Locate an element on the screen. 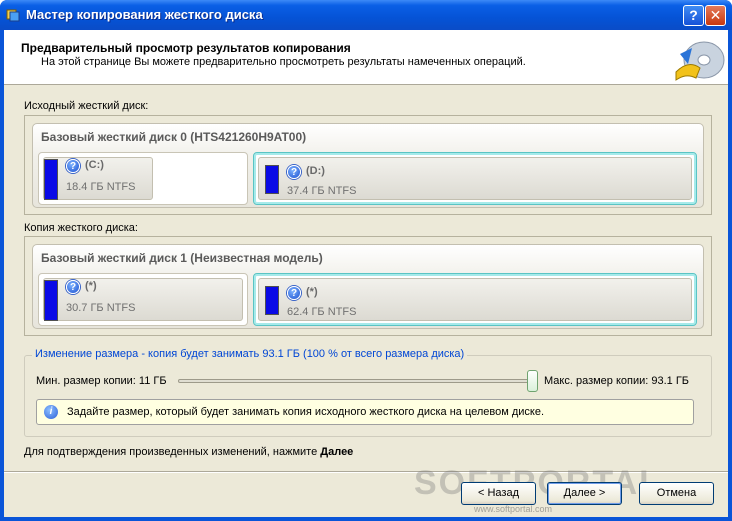  footer-separator is located at coordinates (366, 472).